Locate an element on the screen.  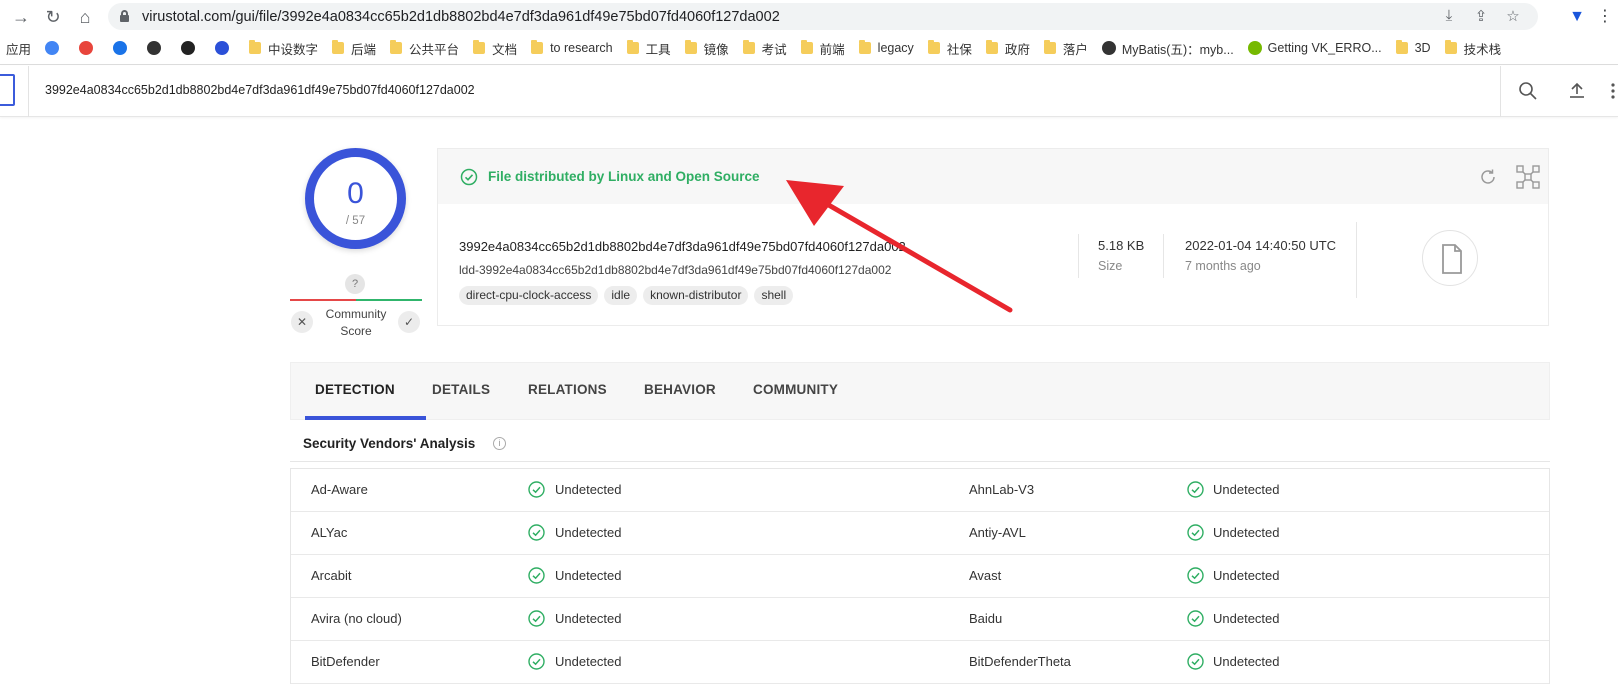
reanalyze-icon is located at coordinates (1488, 177).